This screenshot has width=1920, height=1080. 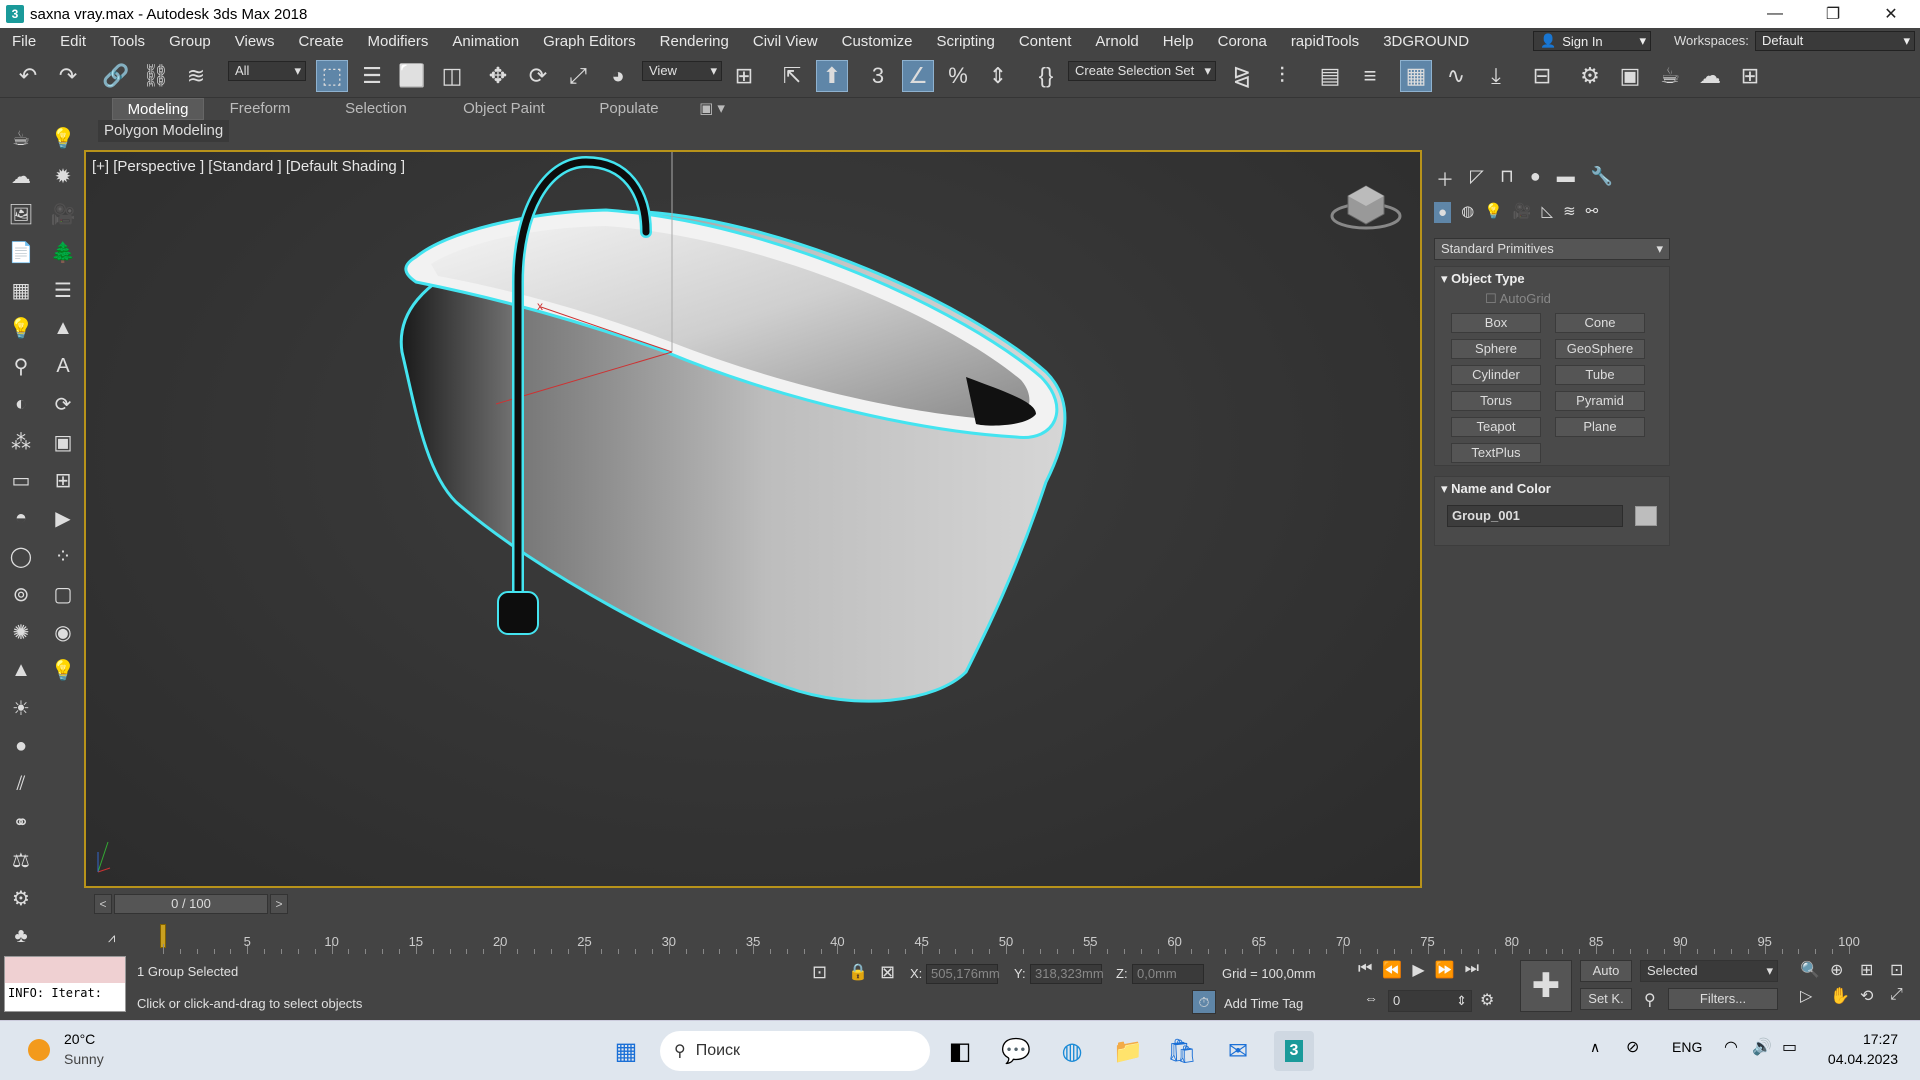 I want to click on time-configuration-icon: ⇔, so click(x=1371, y=998).